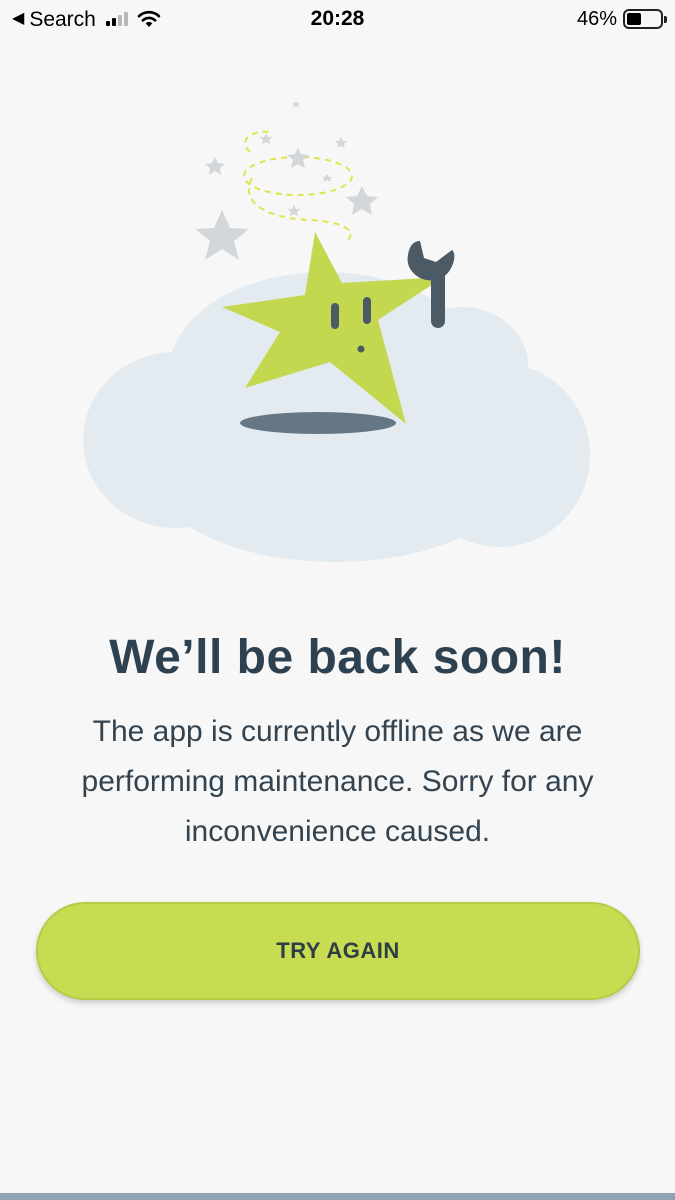 This screenshot has width=675, height=1200. What do you see at coordinates (596, 18) in the screenshot?
I see `battery-percent: 46%` at bounding box center [596, 18].